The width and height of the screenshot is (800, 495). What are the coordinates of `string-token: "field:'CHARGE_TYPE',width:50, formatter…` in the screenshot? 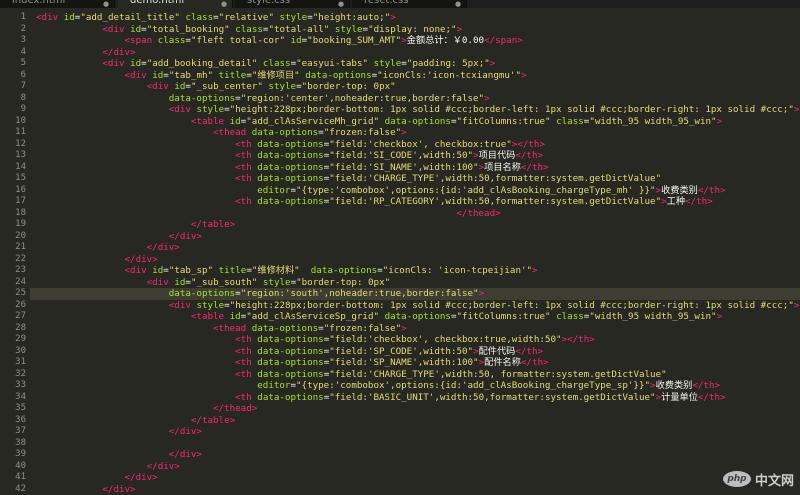 It's located at (497, 374).